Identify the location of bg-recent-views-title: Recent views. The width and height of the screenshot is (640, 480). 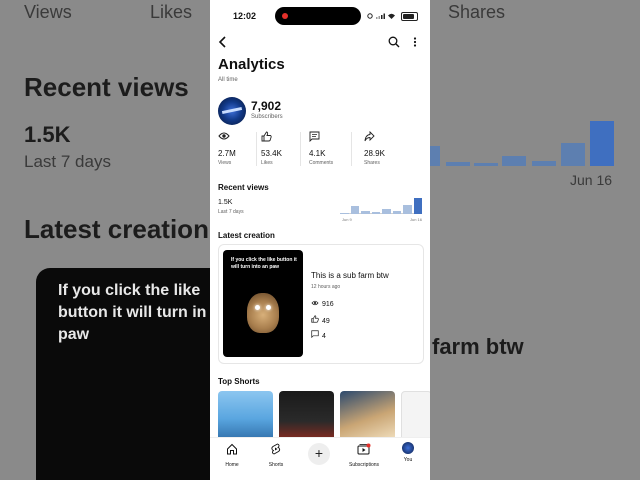
(106, 87).